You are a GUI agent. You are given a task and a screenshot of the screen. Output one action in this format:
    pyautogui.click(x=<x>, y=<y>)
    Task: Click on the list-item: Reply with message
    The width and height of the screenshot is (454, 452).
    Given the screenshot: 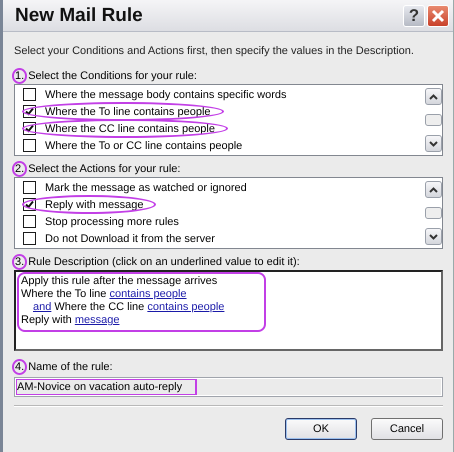 What is the action you would take?
    pyautogui.click(x=89, y=204)
    